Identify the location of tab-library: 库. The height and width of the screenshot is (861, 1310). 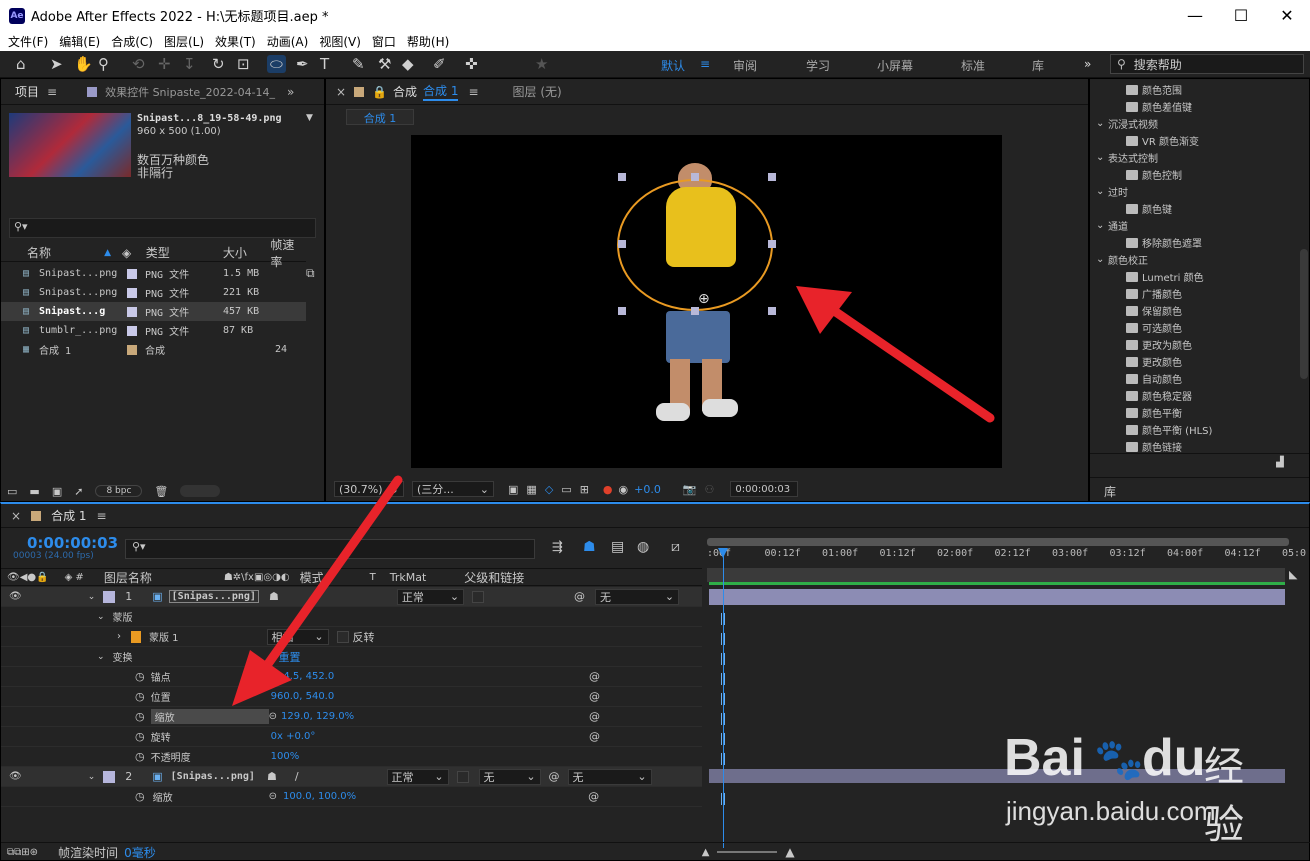
(1110, 491).